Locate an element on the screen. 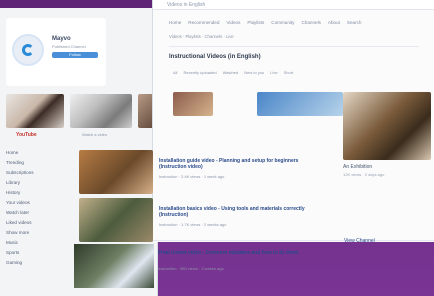 Image resolution: width=434 pixels, height=296 pixels. tab-home: Home is located at coordinates (175, 23).